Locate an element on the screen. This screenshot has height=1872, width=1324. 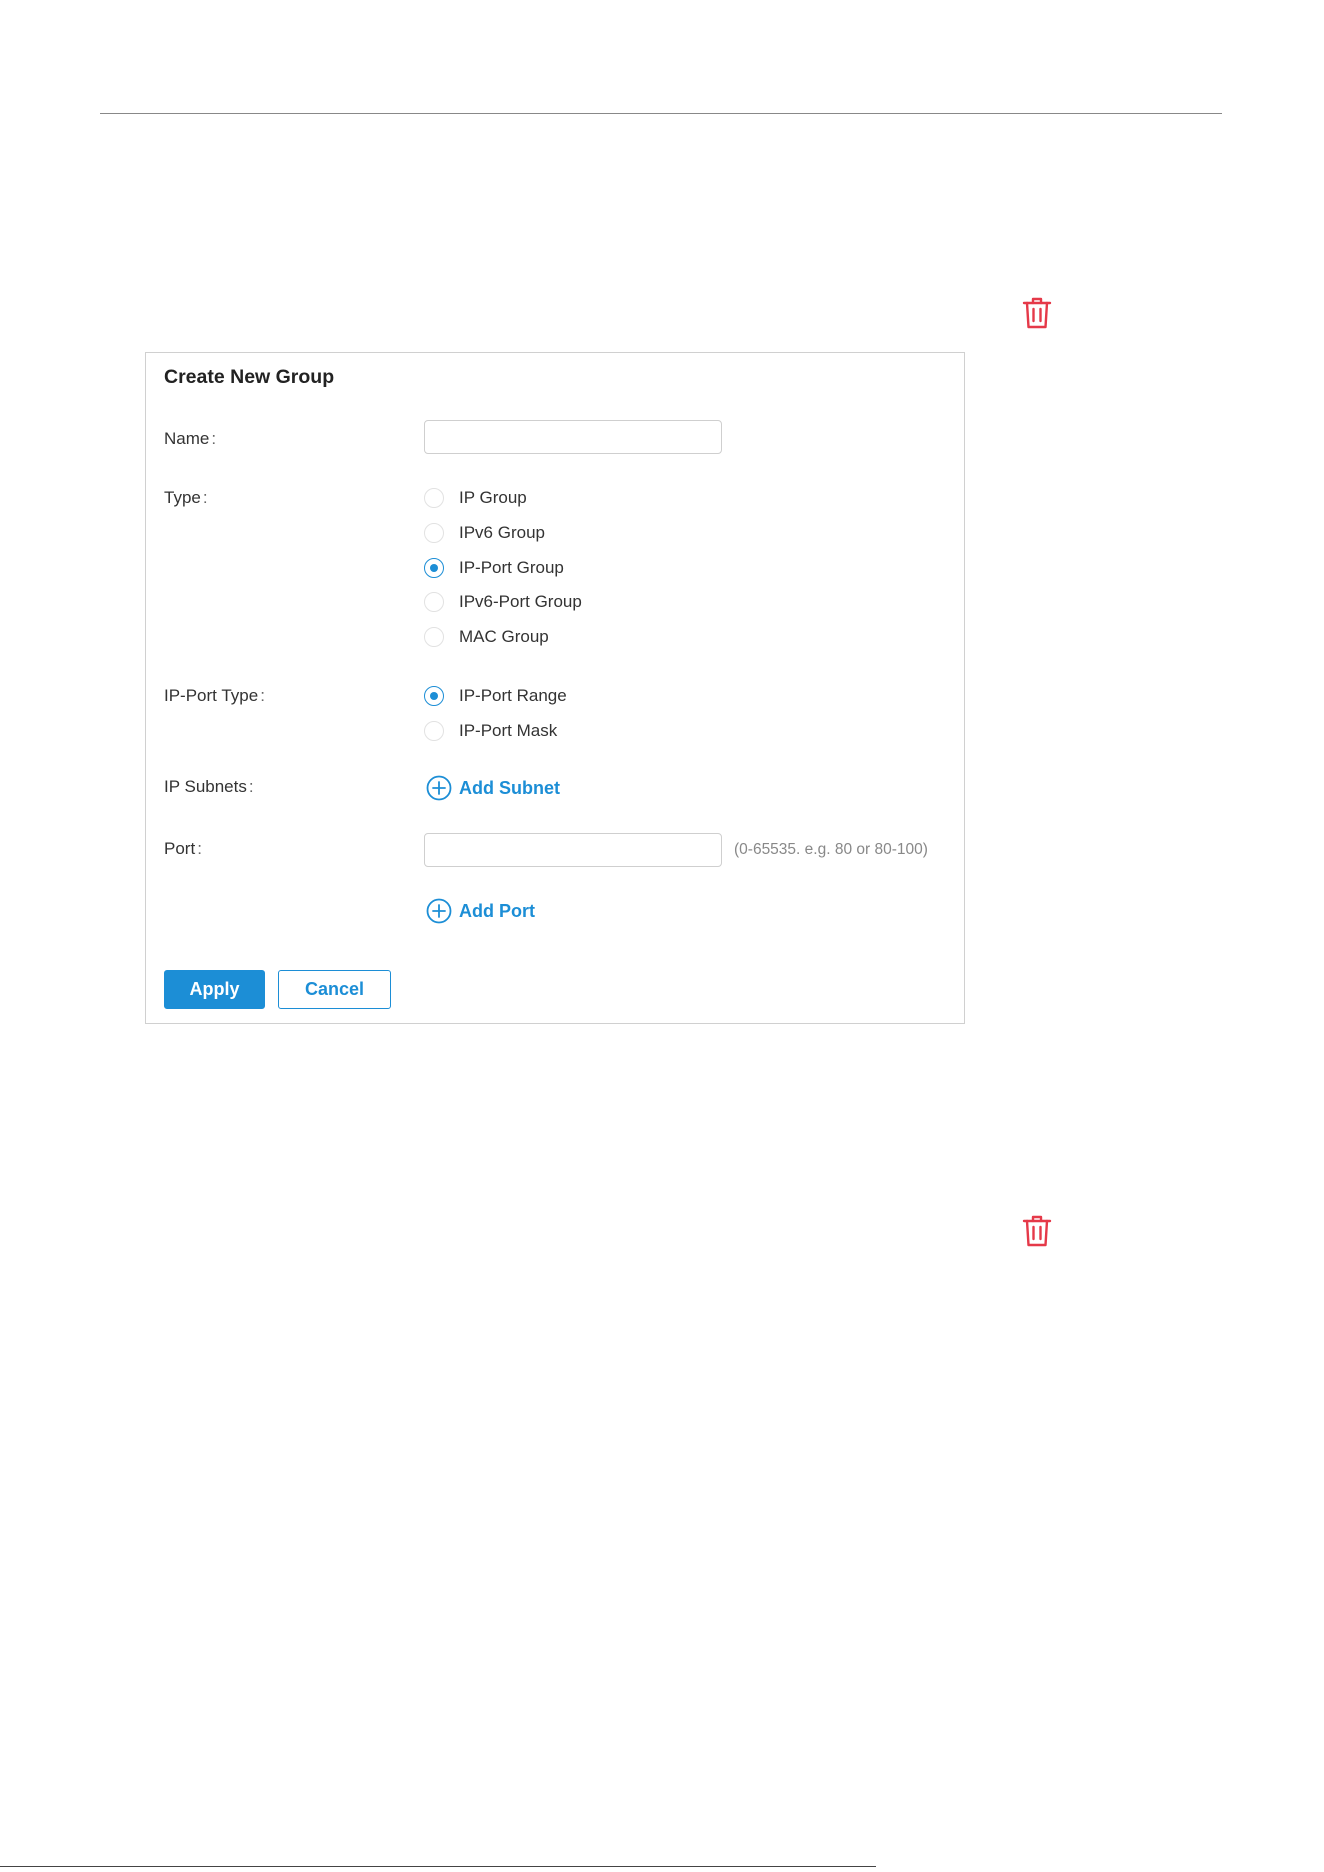
ip-port-type-option-range: IP-Port Range is located at coordinates (495, 696).